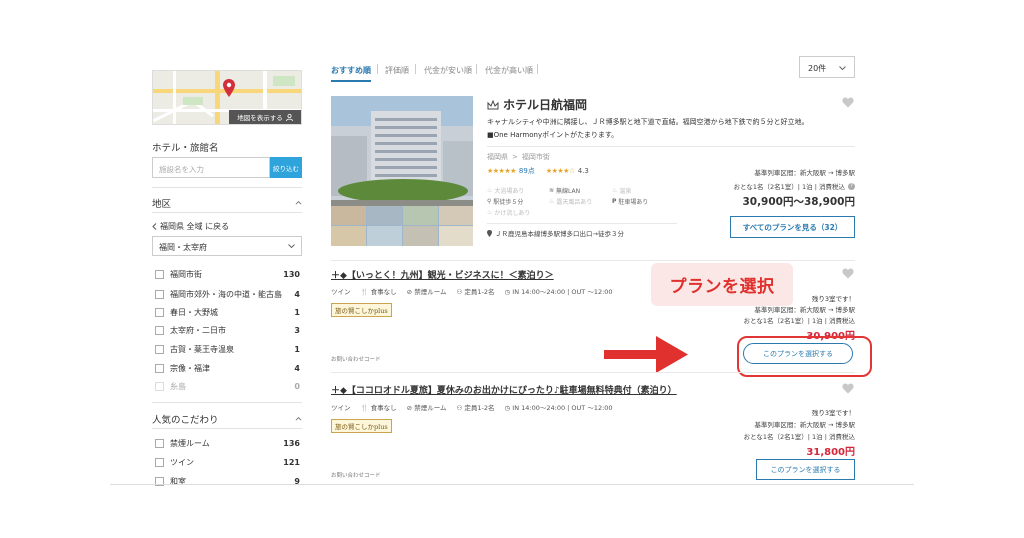 The height and width of the screenshot is (538, 1024). Describe the element at coordinates (227, 349) in the screenshot. I see `area-checkbox-koga: 古賀・薬王寺温泉 1` at that location.